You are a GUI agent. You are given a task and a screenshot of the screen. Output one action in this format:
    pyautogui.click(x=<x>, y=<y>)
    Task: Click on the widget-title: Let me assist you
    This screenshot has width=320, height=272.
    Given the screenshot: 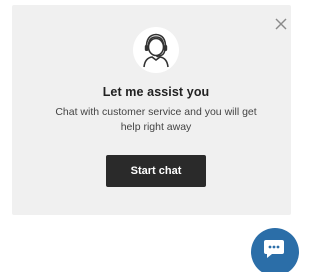 What is the action you would take?
    pyautogui.click(x=156, y=92)
    